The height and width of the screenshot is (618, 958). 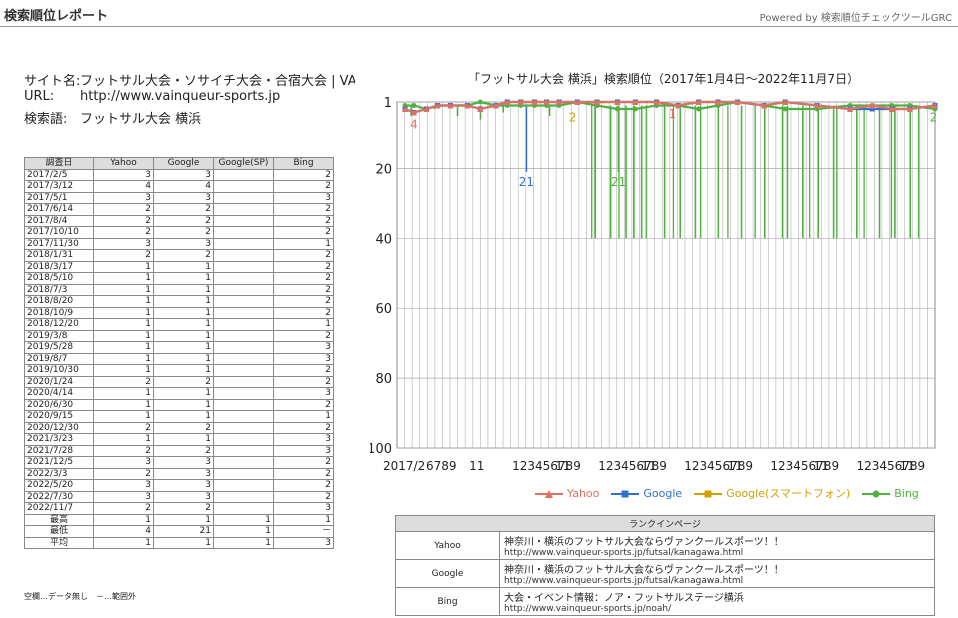 I want to click on y-tick-label: 20, so click(x=383, y=169).